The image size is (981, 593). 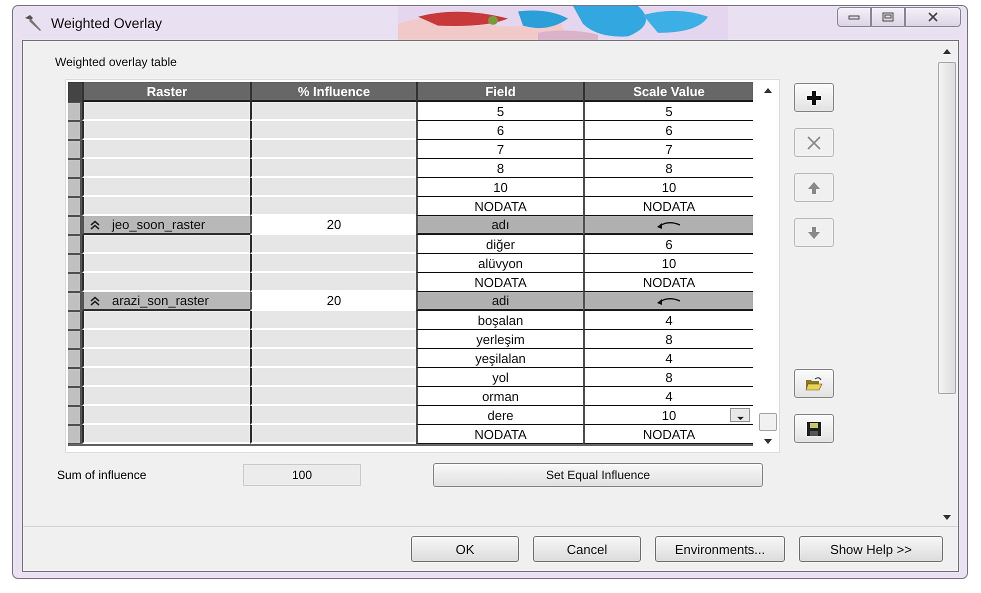 I want to click on scale-value: 6, so click(x=669, y=130).